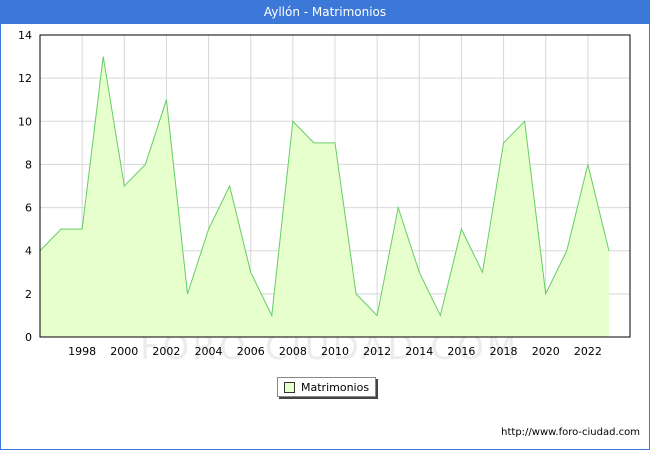 This screenshot has width=650, height=450. I want to click on x-tick-label: 2004, so click(209, 351).